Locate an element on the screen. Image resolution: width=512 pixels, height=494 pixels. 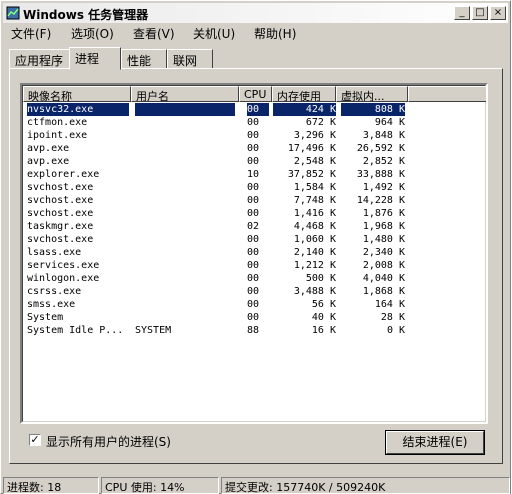
menu-options: 选项(O) is located at coordinates (92, 33).